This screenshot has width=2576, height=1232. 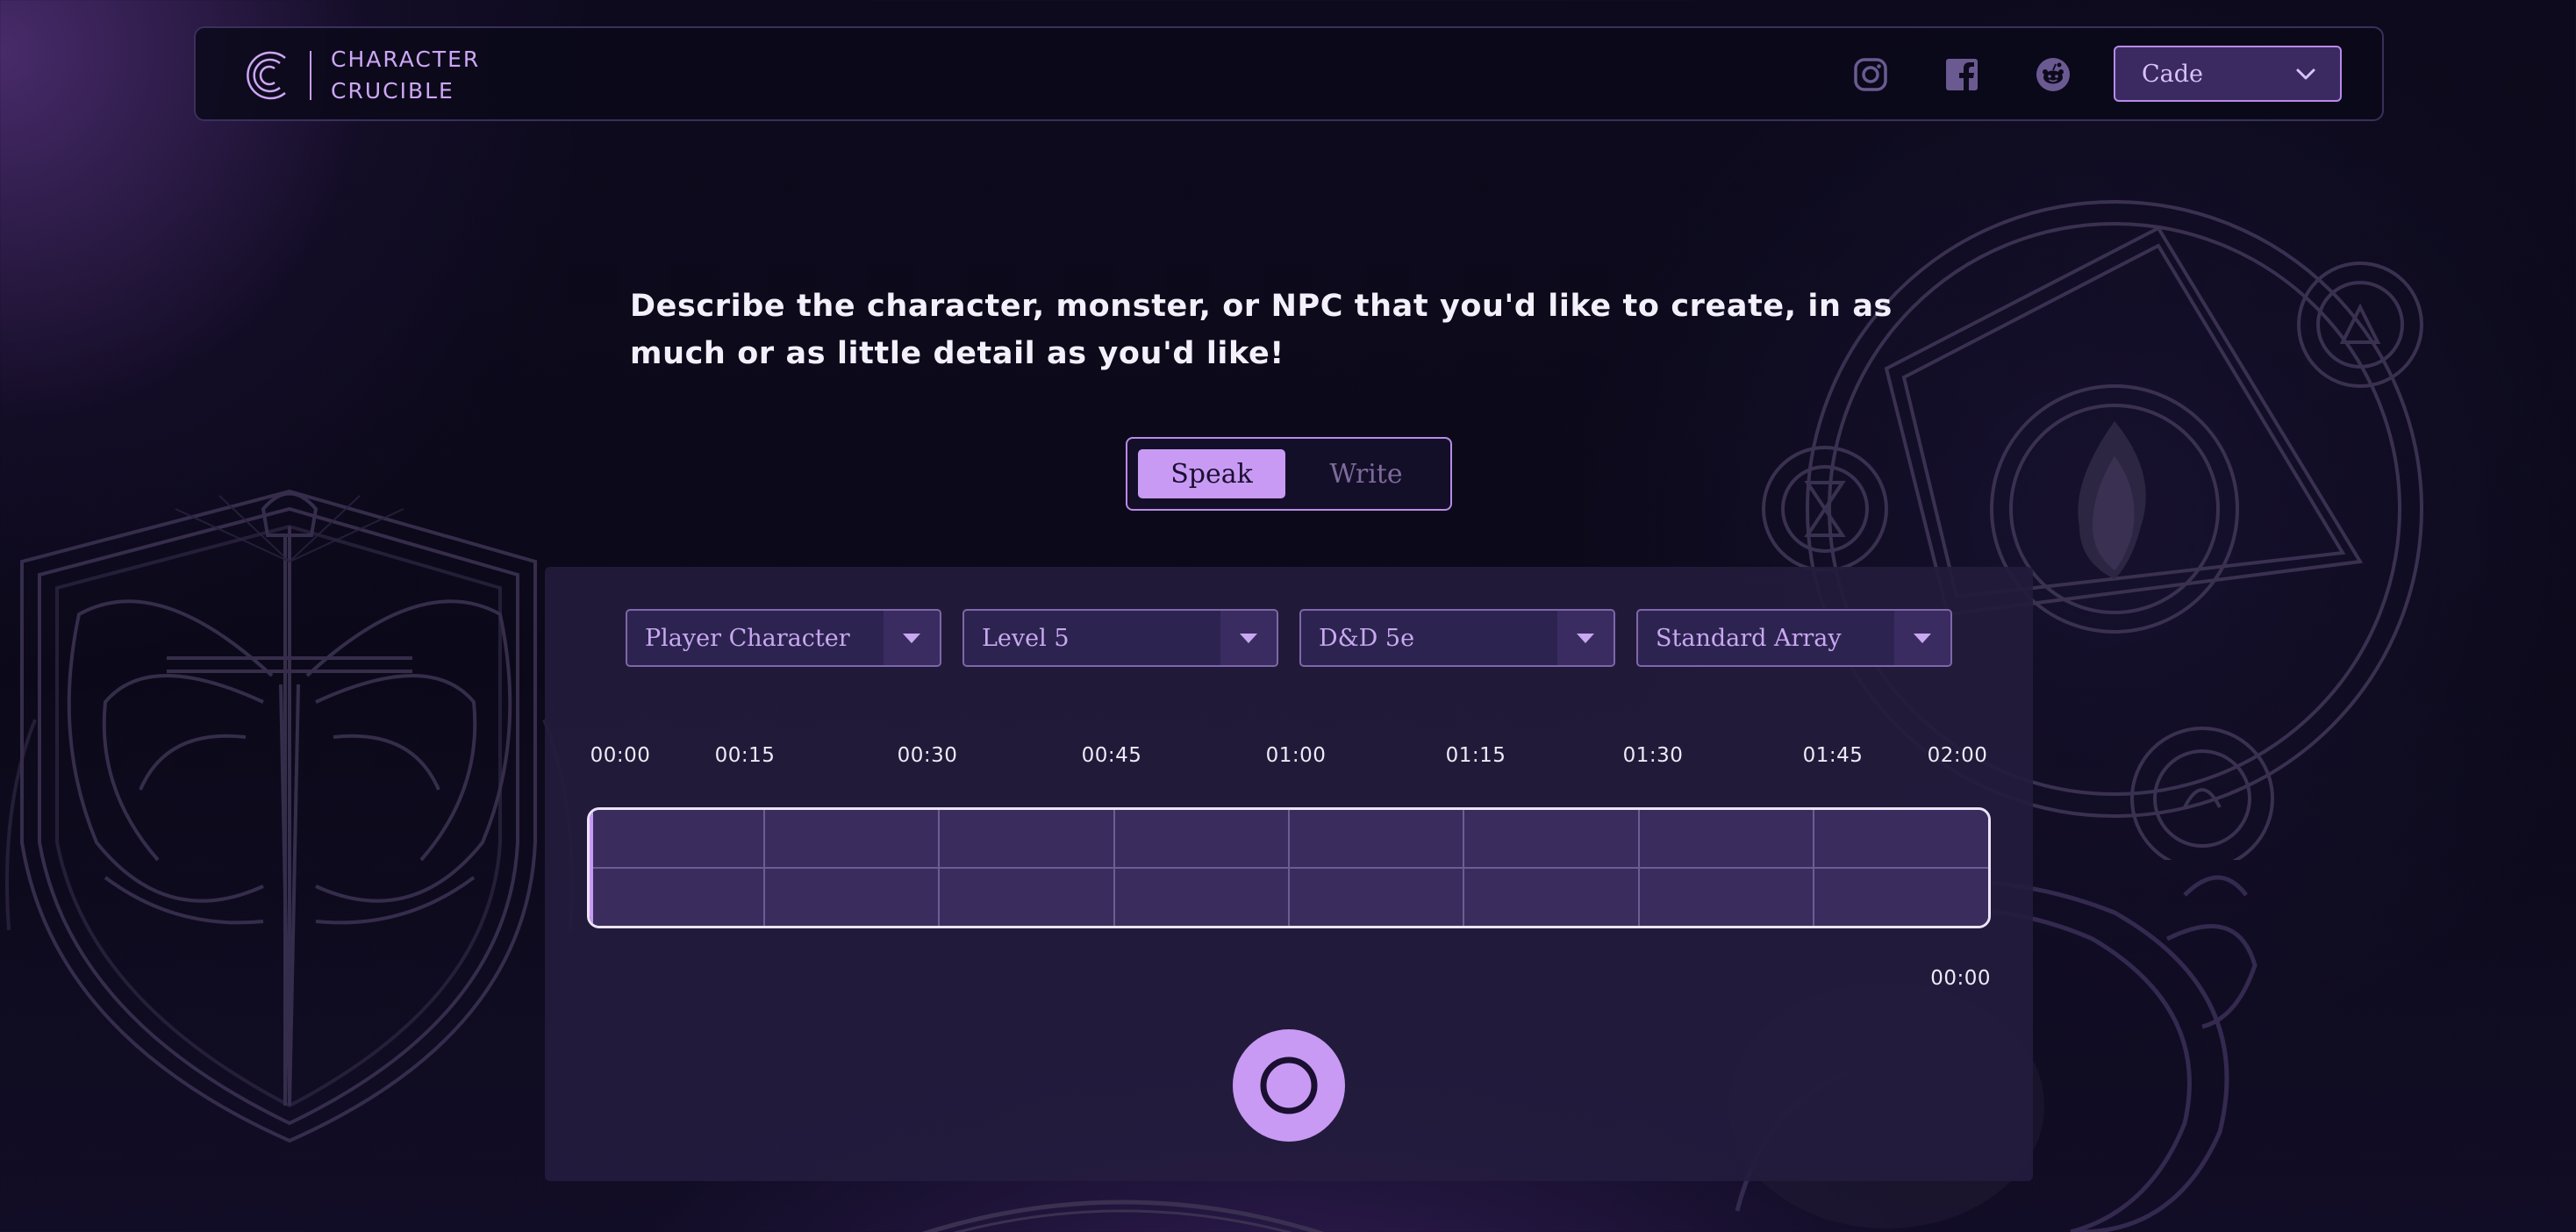 I want to click on timeline-tick: 00:15, so click(x=745, y=755).